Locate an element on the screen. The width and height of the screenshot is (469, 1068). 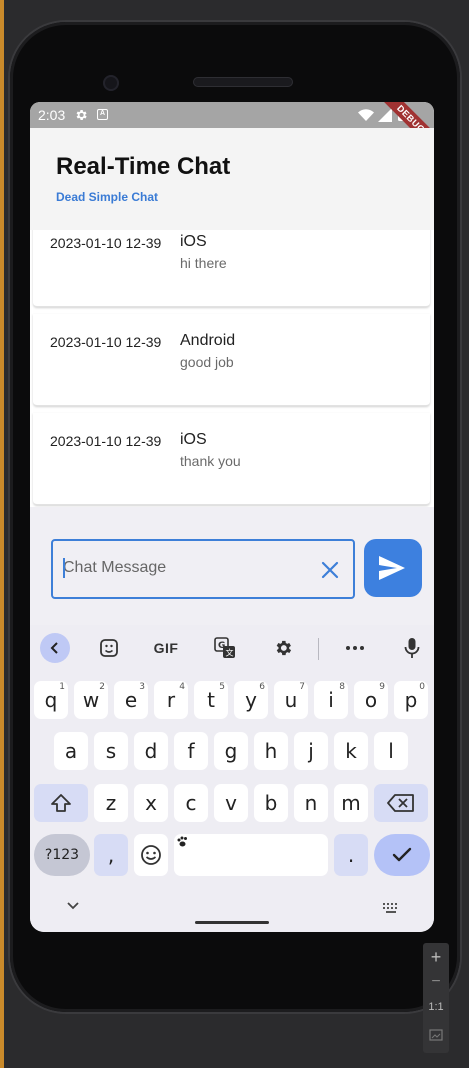
send-icon is located at coordinates (392, 568).